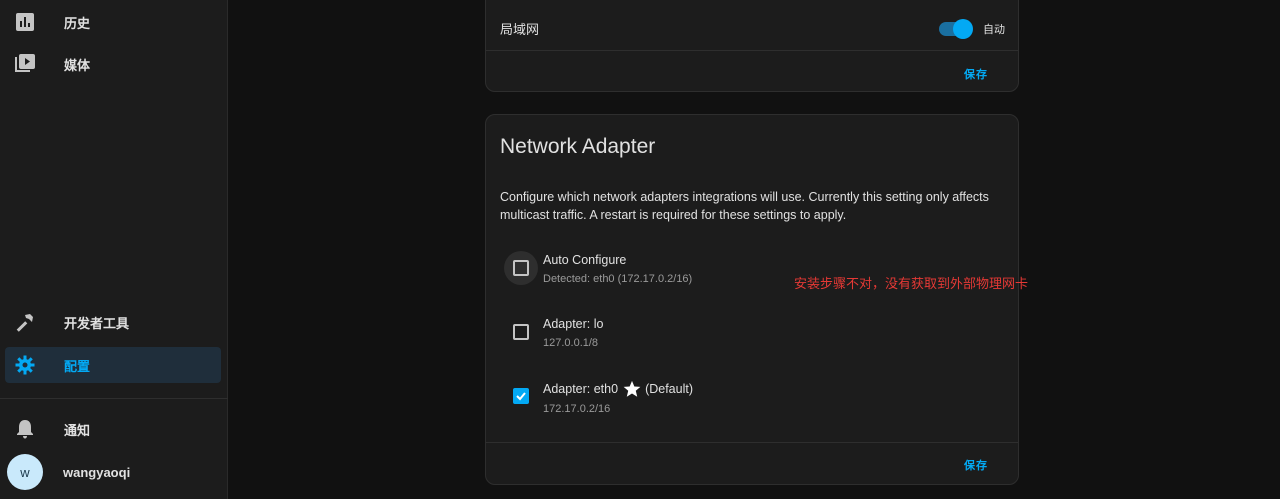 This screenshot has width=1280, height=499. I want to click on auto-toggle-wrap: 自动, so click(972, 28).